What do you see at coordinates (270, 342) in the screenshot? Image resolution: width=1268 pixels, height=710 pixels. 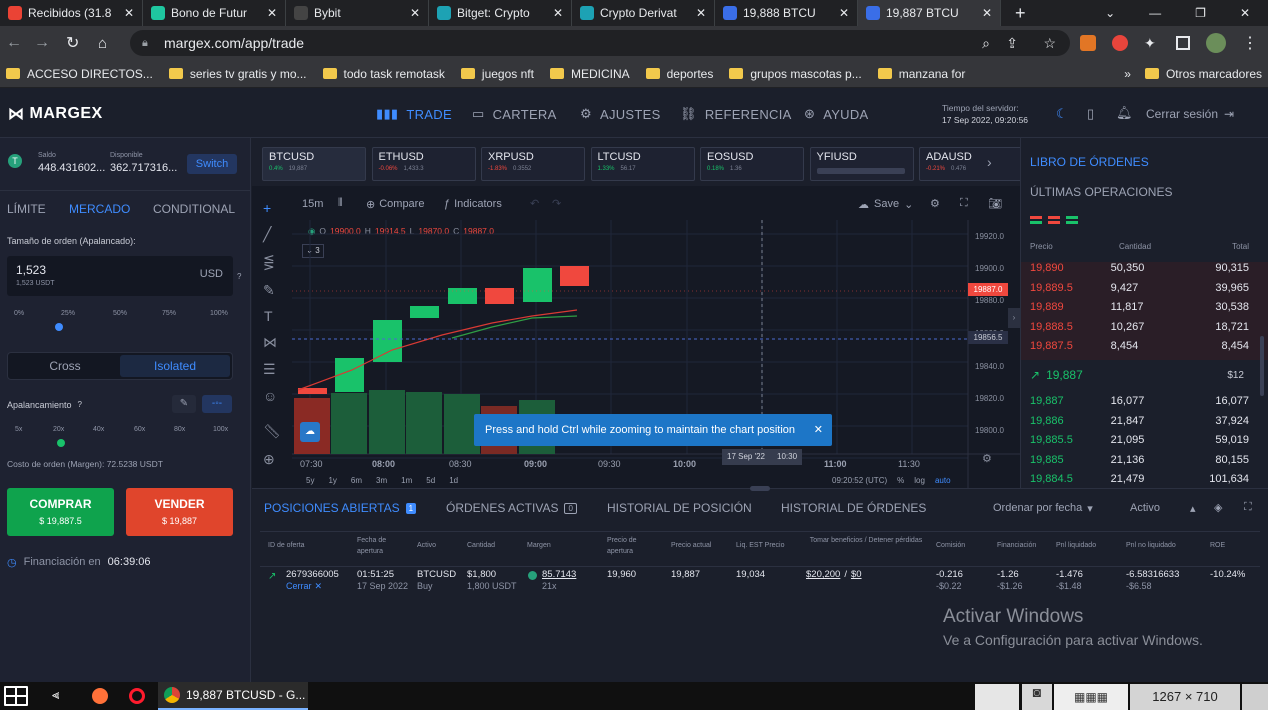 I see `pattern-icon: ⋈` at bounding box center [270, 342].